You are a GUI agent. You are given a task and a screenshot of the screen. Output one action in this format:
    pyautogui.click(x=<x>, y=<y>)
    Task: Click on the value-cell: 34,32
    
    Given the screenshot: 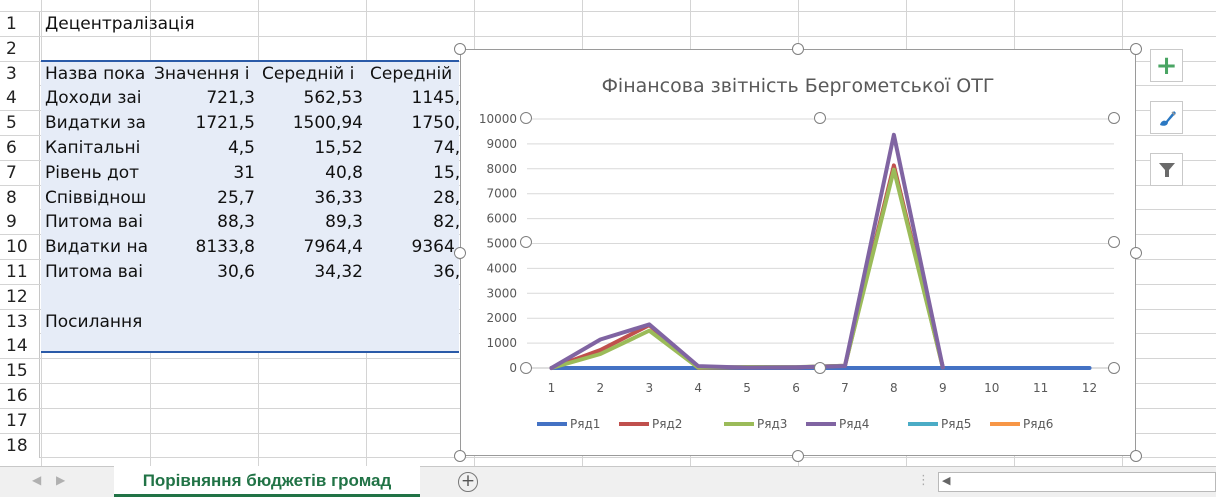 What is the action you would take?
    pyautogui.click(x=312, y=272)
    